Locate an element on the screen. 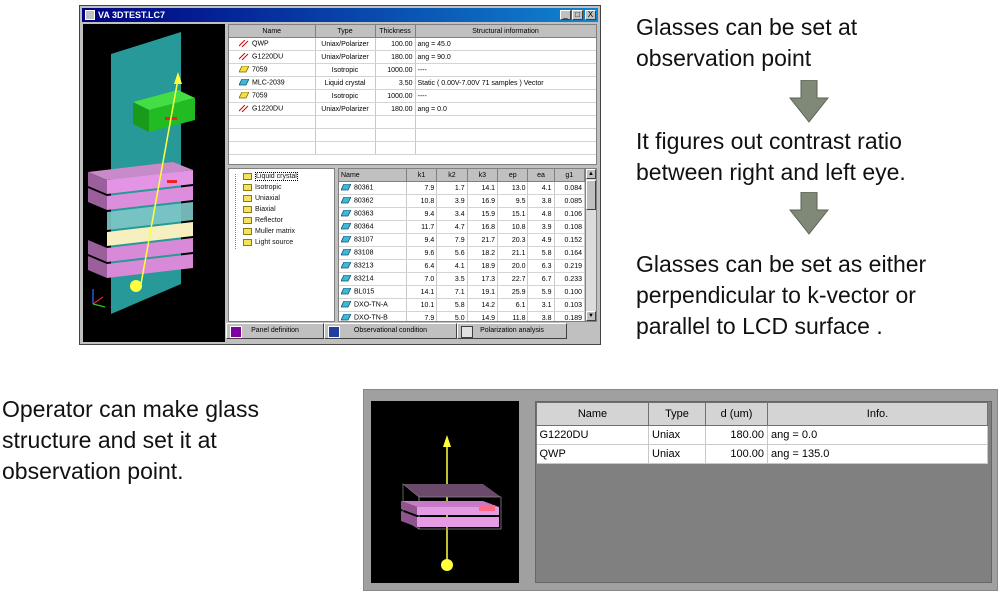 This screenshot has height=594, width=1001. table-row: 80363 9.4 3.4 15.9 15.1 4.8 0.106 is located at coordinates (462, 214).